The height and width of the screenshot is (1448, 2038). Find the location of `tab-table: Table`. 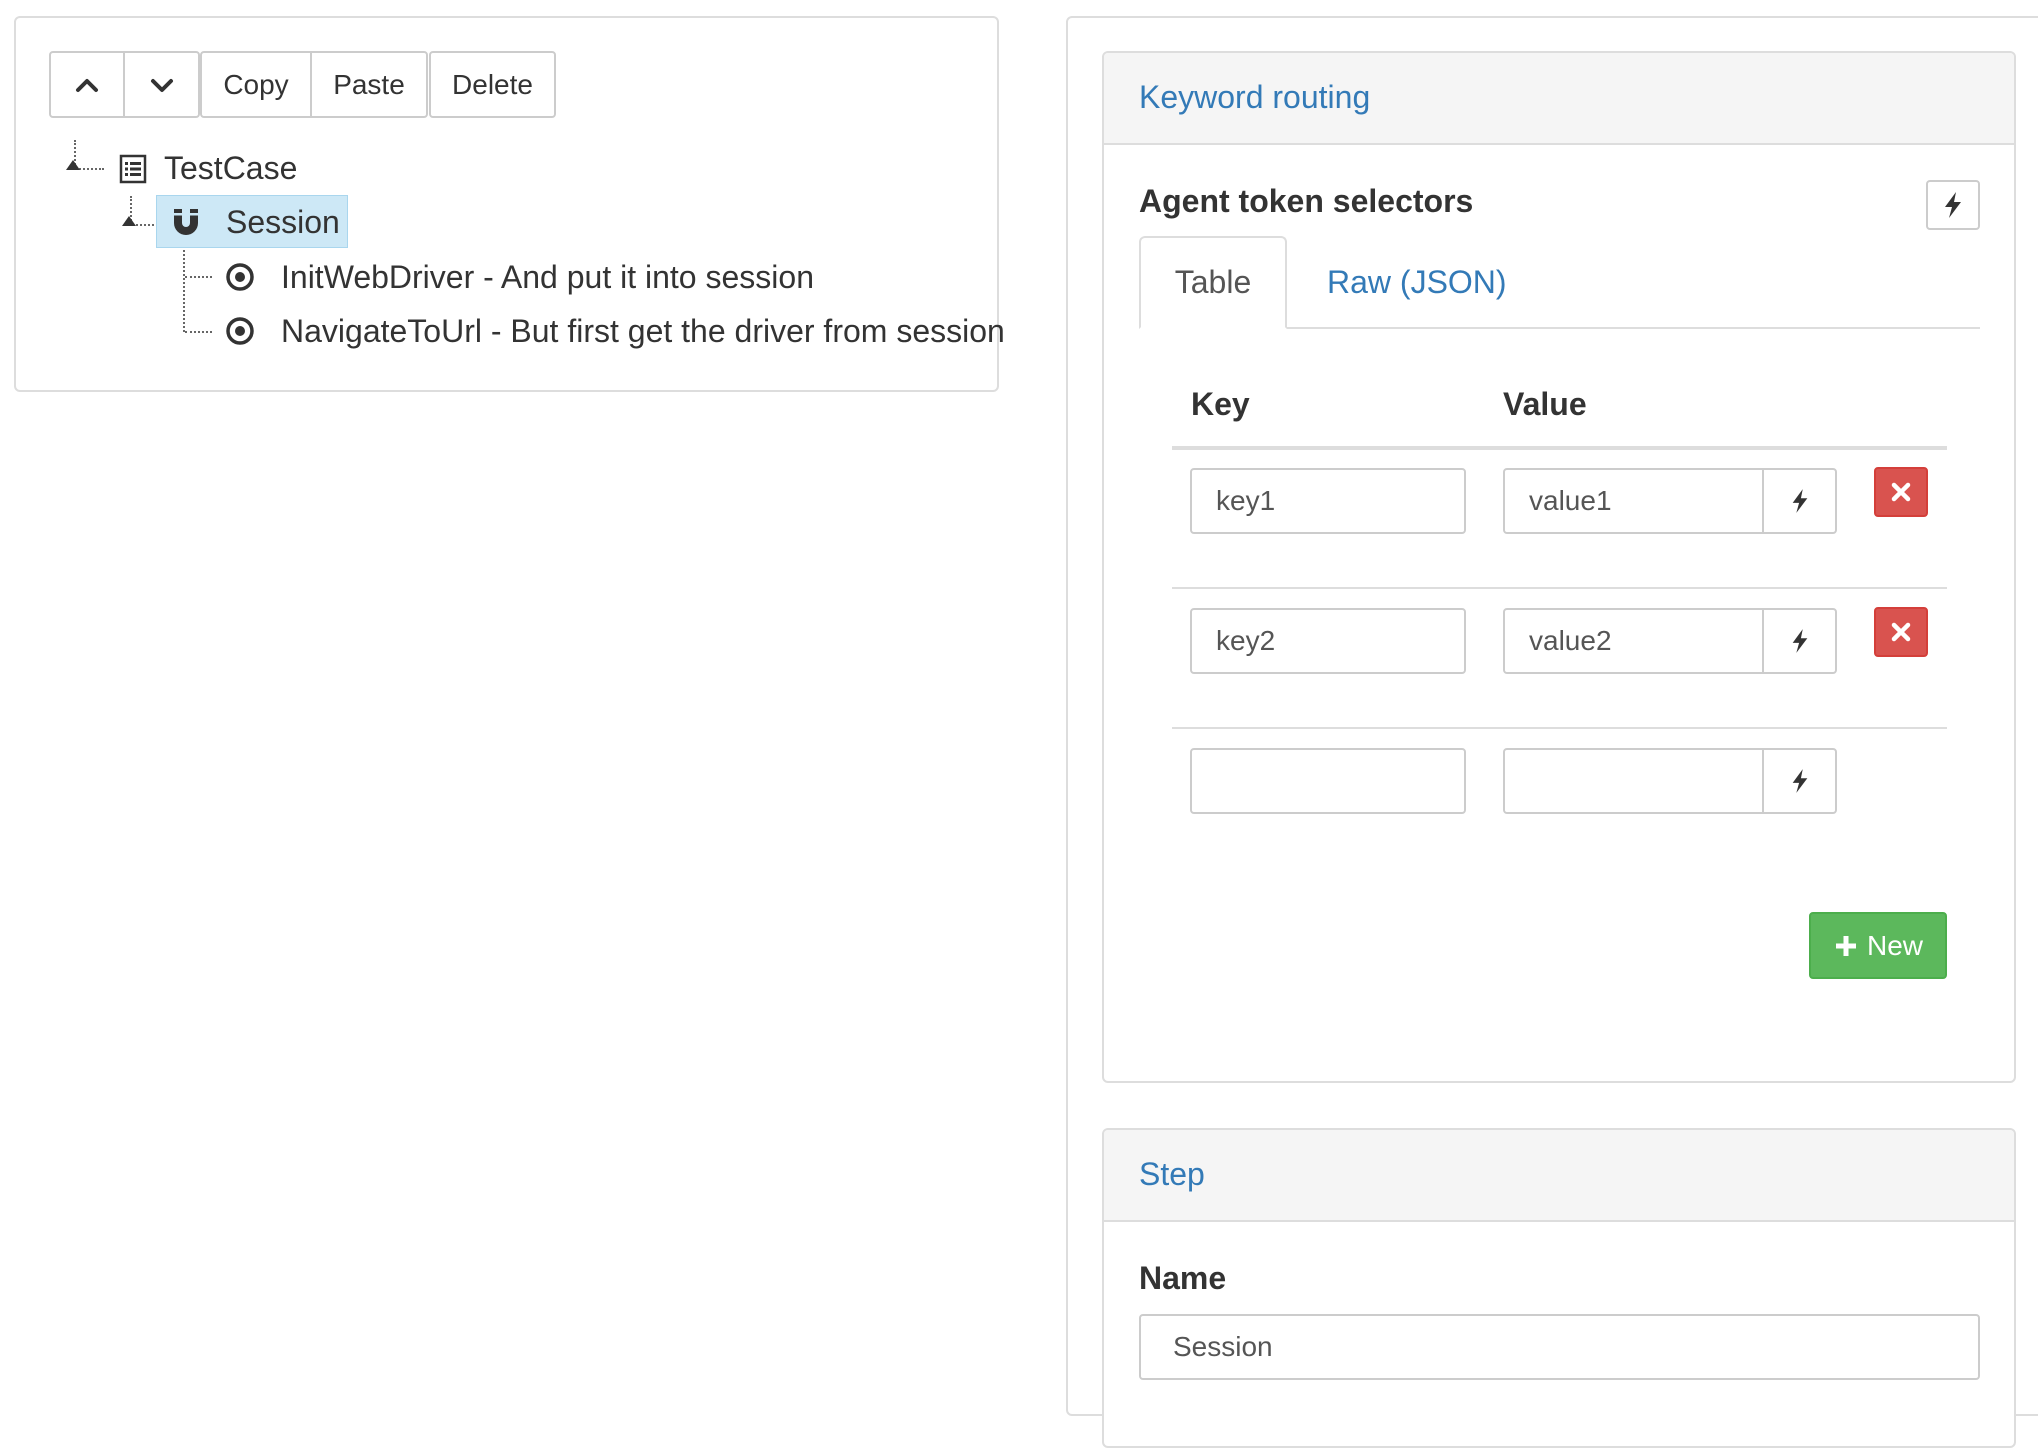

tab-table: Table is located at coordinates (1213, 282).